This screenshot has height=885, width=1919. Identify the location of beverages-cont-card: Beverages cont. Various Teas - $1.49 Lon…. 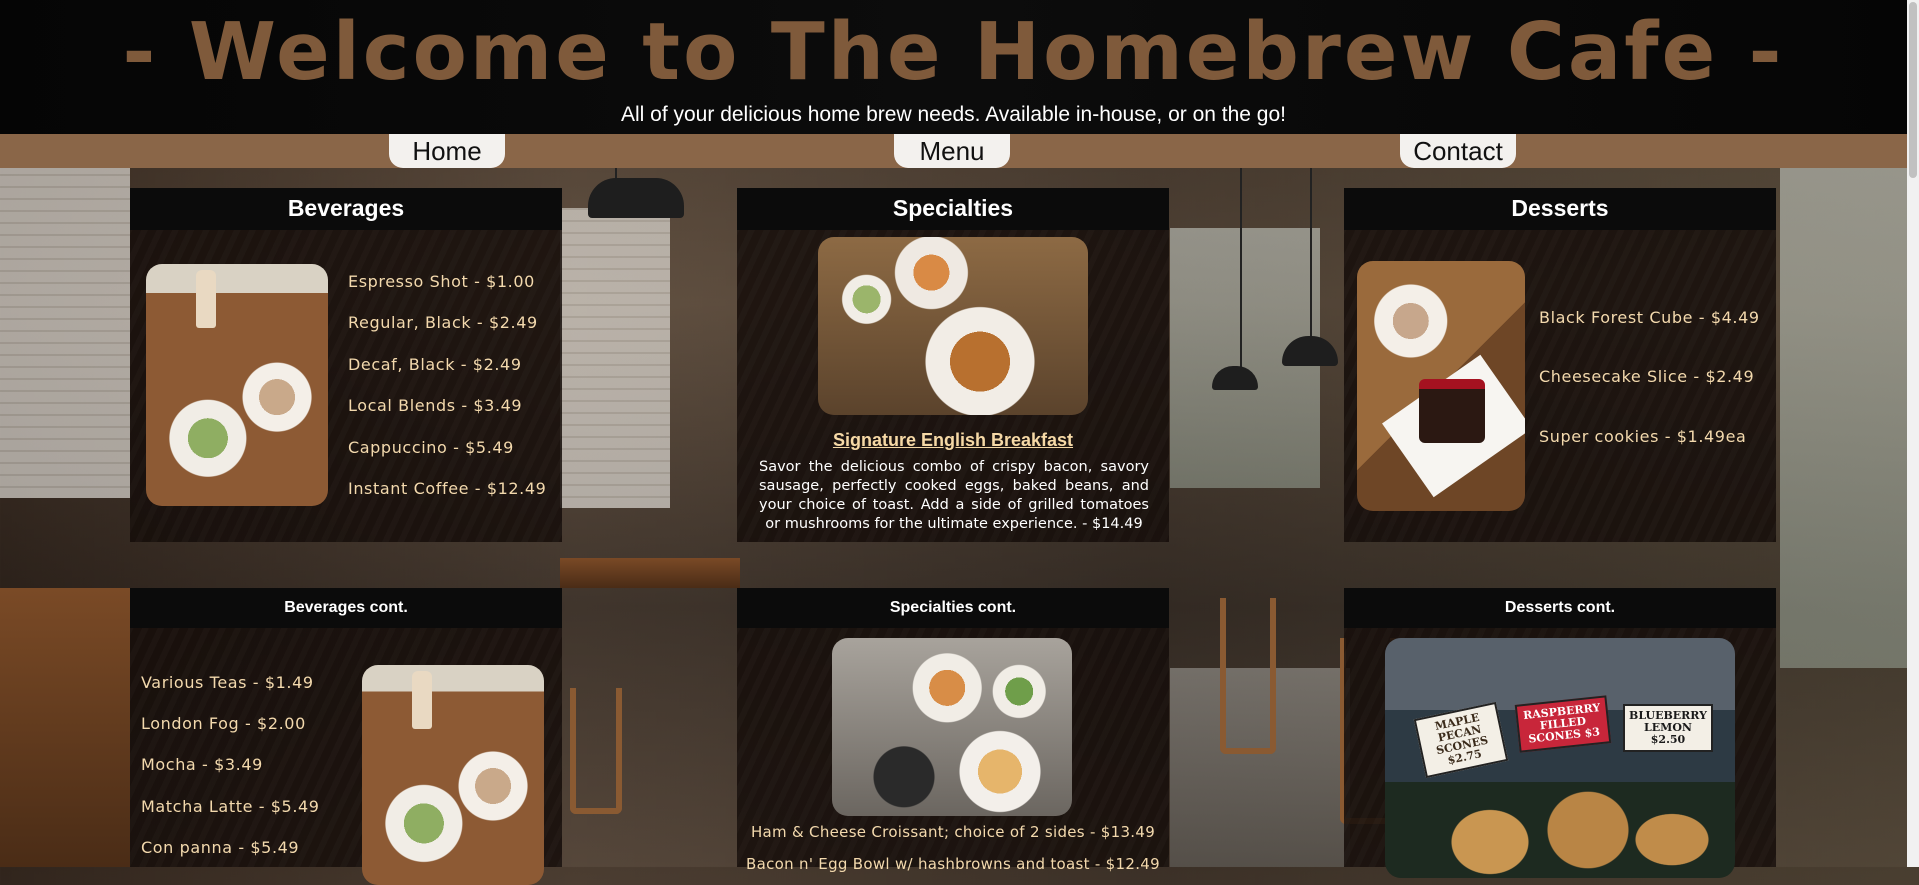
(346, 736).